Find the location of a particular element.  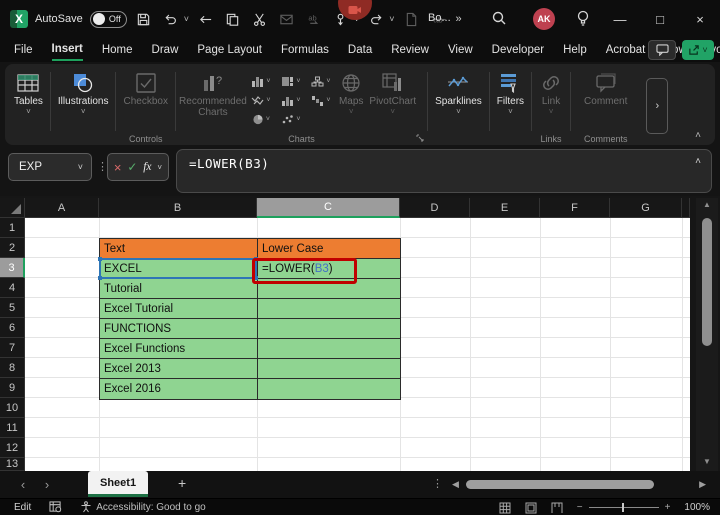

tab-insert: Insert is located at coordinates (67, 50).